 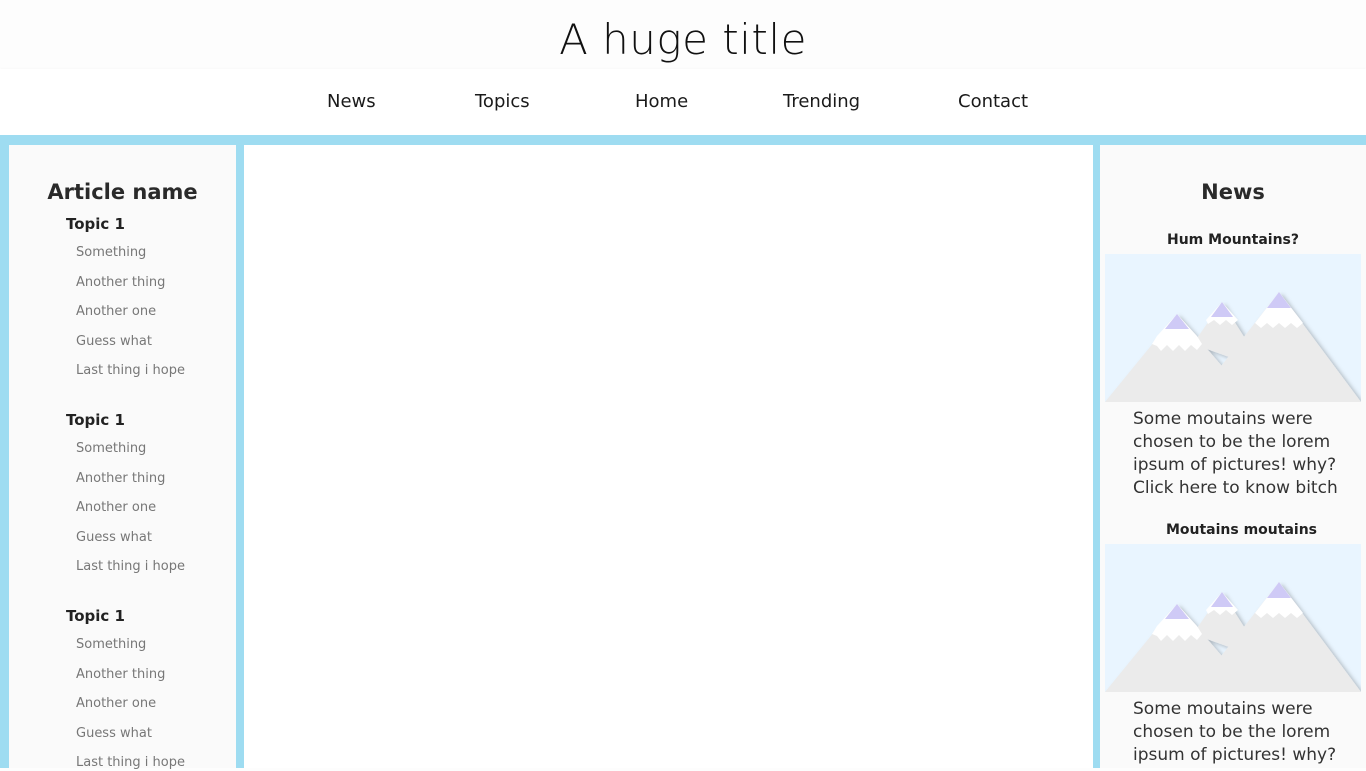 What do you see at coordinates (351, 102) in the screenshot?
I see `nav-news: News` at bounding box center [351, 102].